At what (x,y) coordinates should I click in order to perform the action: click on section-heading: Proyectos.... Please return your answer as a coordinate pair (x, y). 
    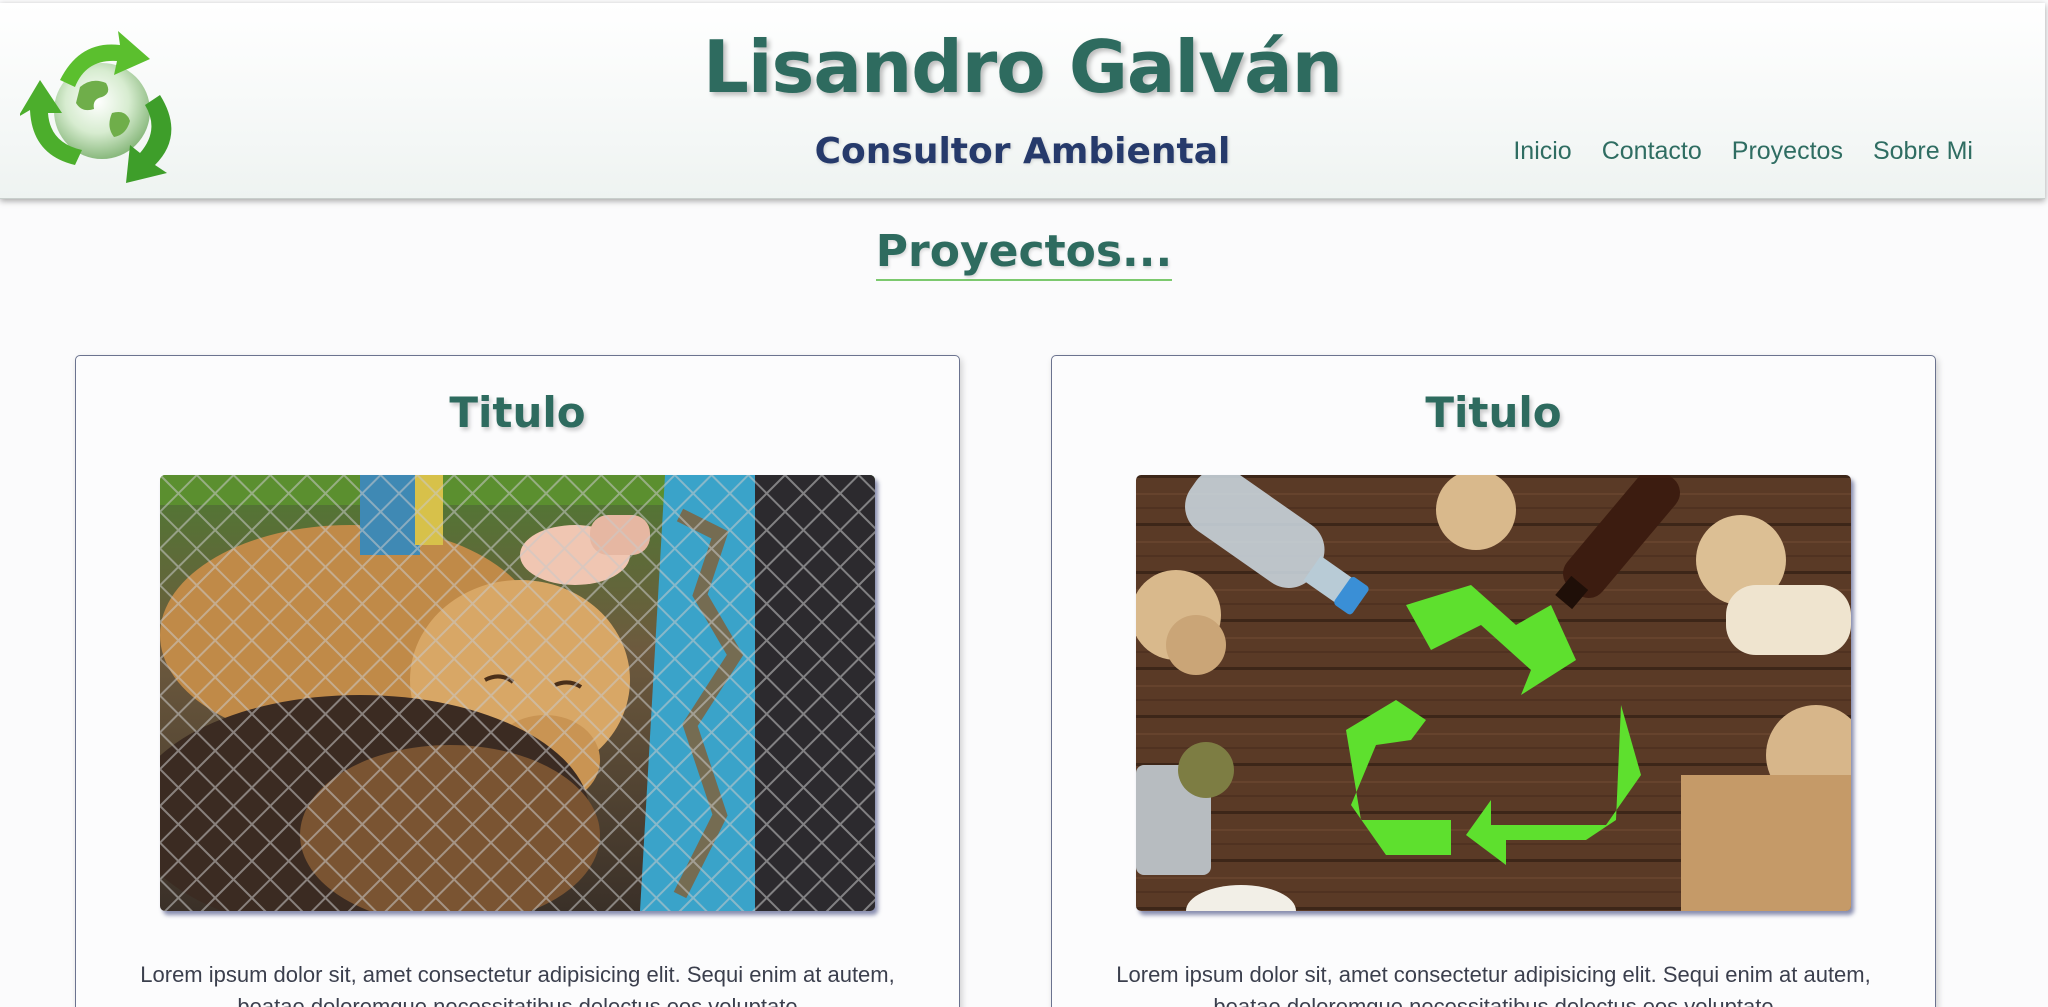
    Looking at the image, I should click on (1024, 253).